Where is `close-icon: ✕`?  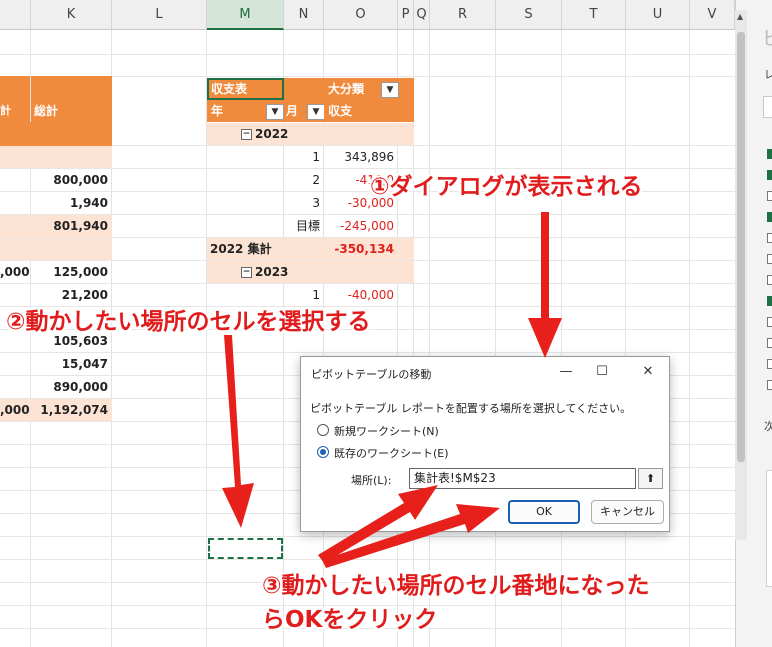 close-icon: ✕ is located at coordinates (648, 371).